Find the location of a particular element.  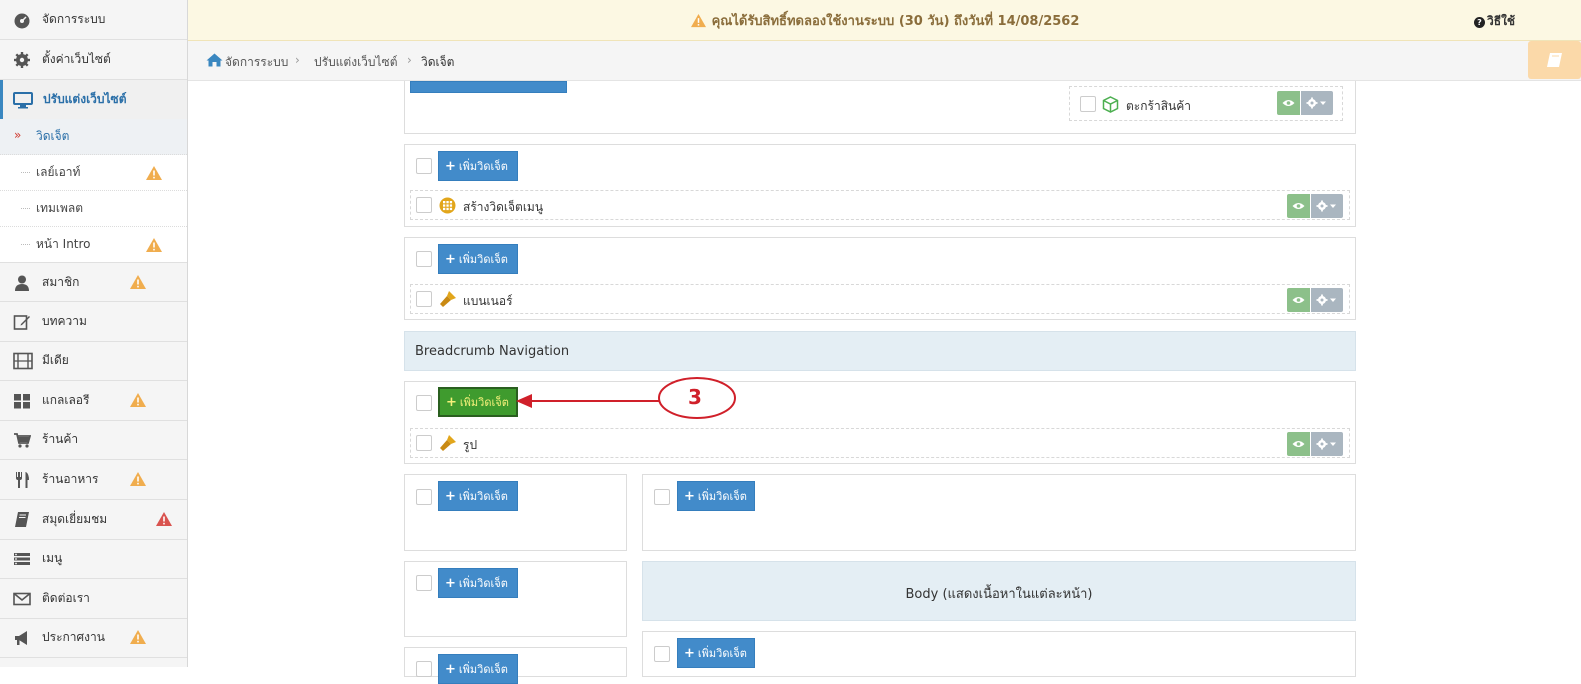

question-circle-icon: ? is located at coordinates (1479, 22).